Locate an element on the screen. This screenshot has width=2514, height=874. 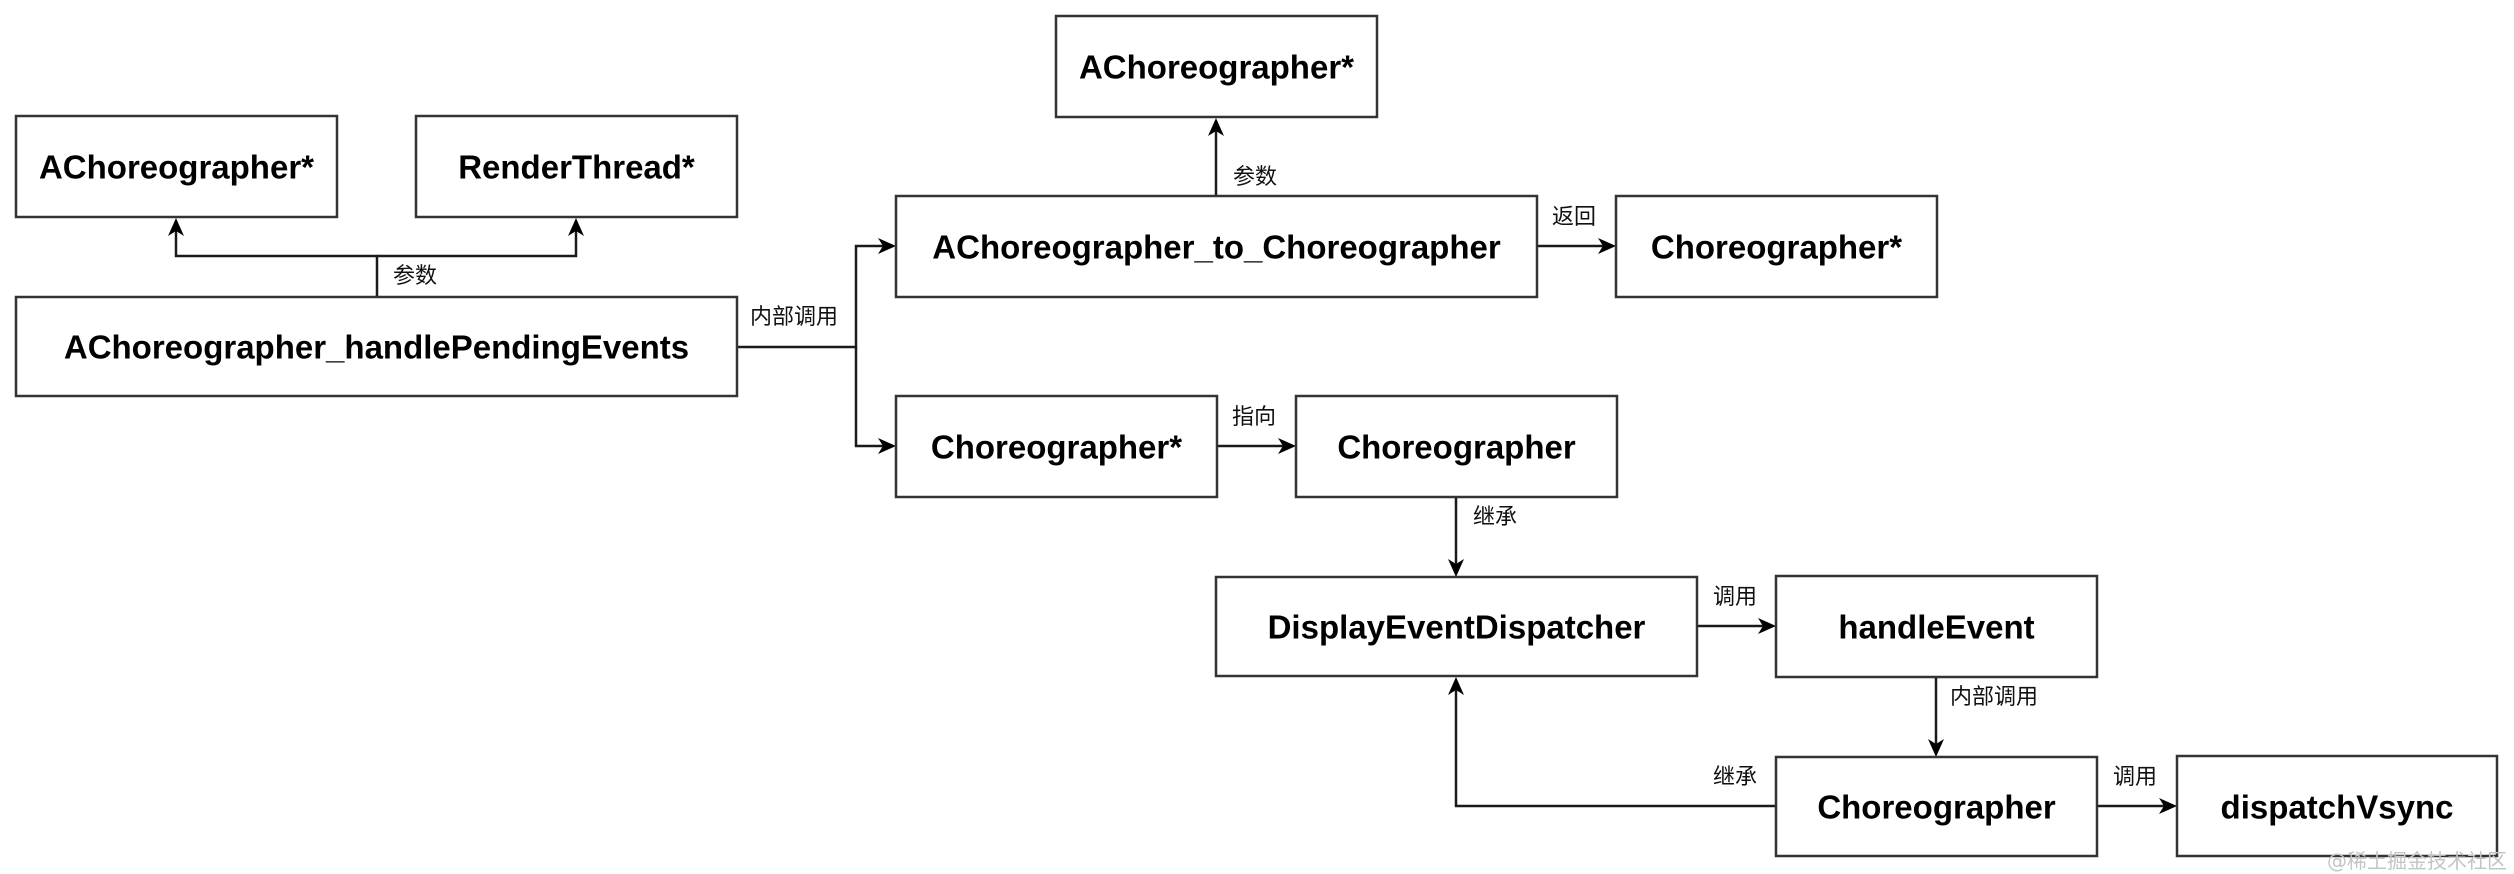
node-achoreographer-ptr-top: AChoreographer* is located at coordinates (1216, 66).